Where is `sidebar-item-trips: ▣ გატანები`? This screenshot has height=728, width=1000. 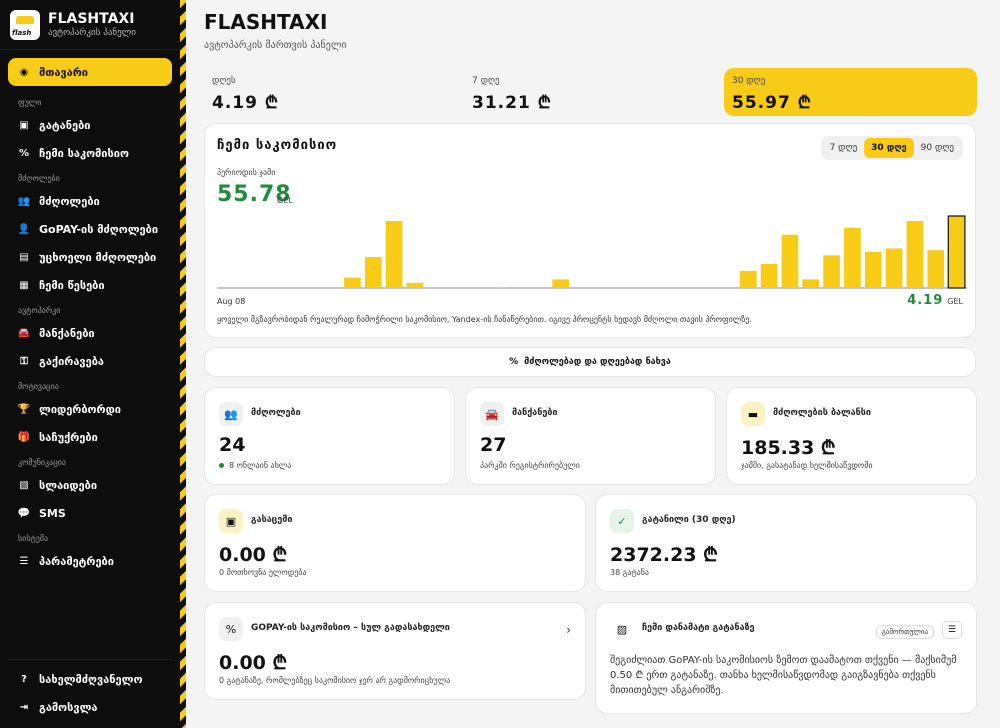
sidebar-item-trips: ▣ გატანები is located at coordinates (90, 125).